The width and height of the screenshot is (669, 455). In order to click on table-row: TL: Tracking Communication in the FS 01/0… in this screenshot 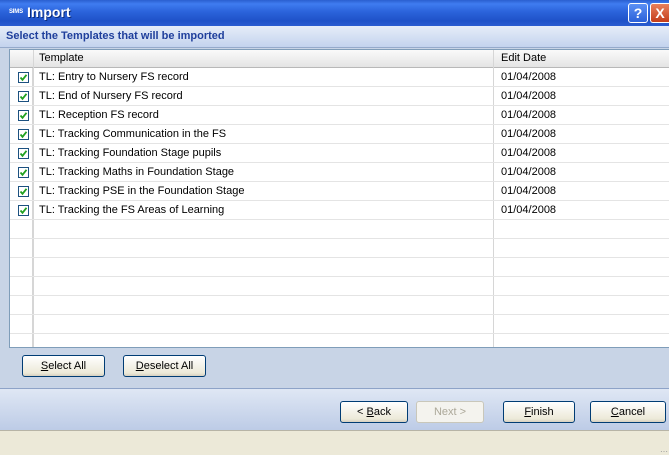, I will do `click(339, 134)`.